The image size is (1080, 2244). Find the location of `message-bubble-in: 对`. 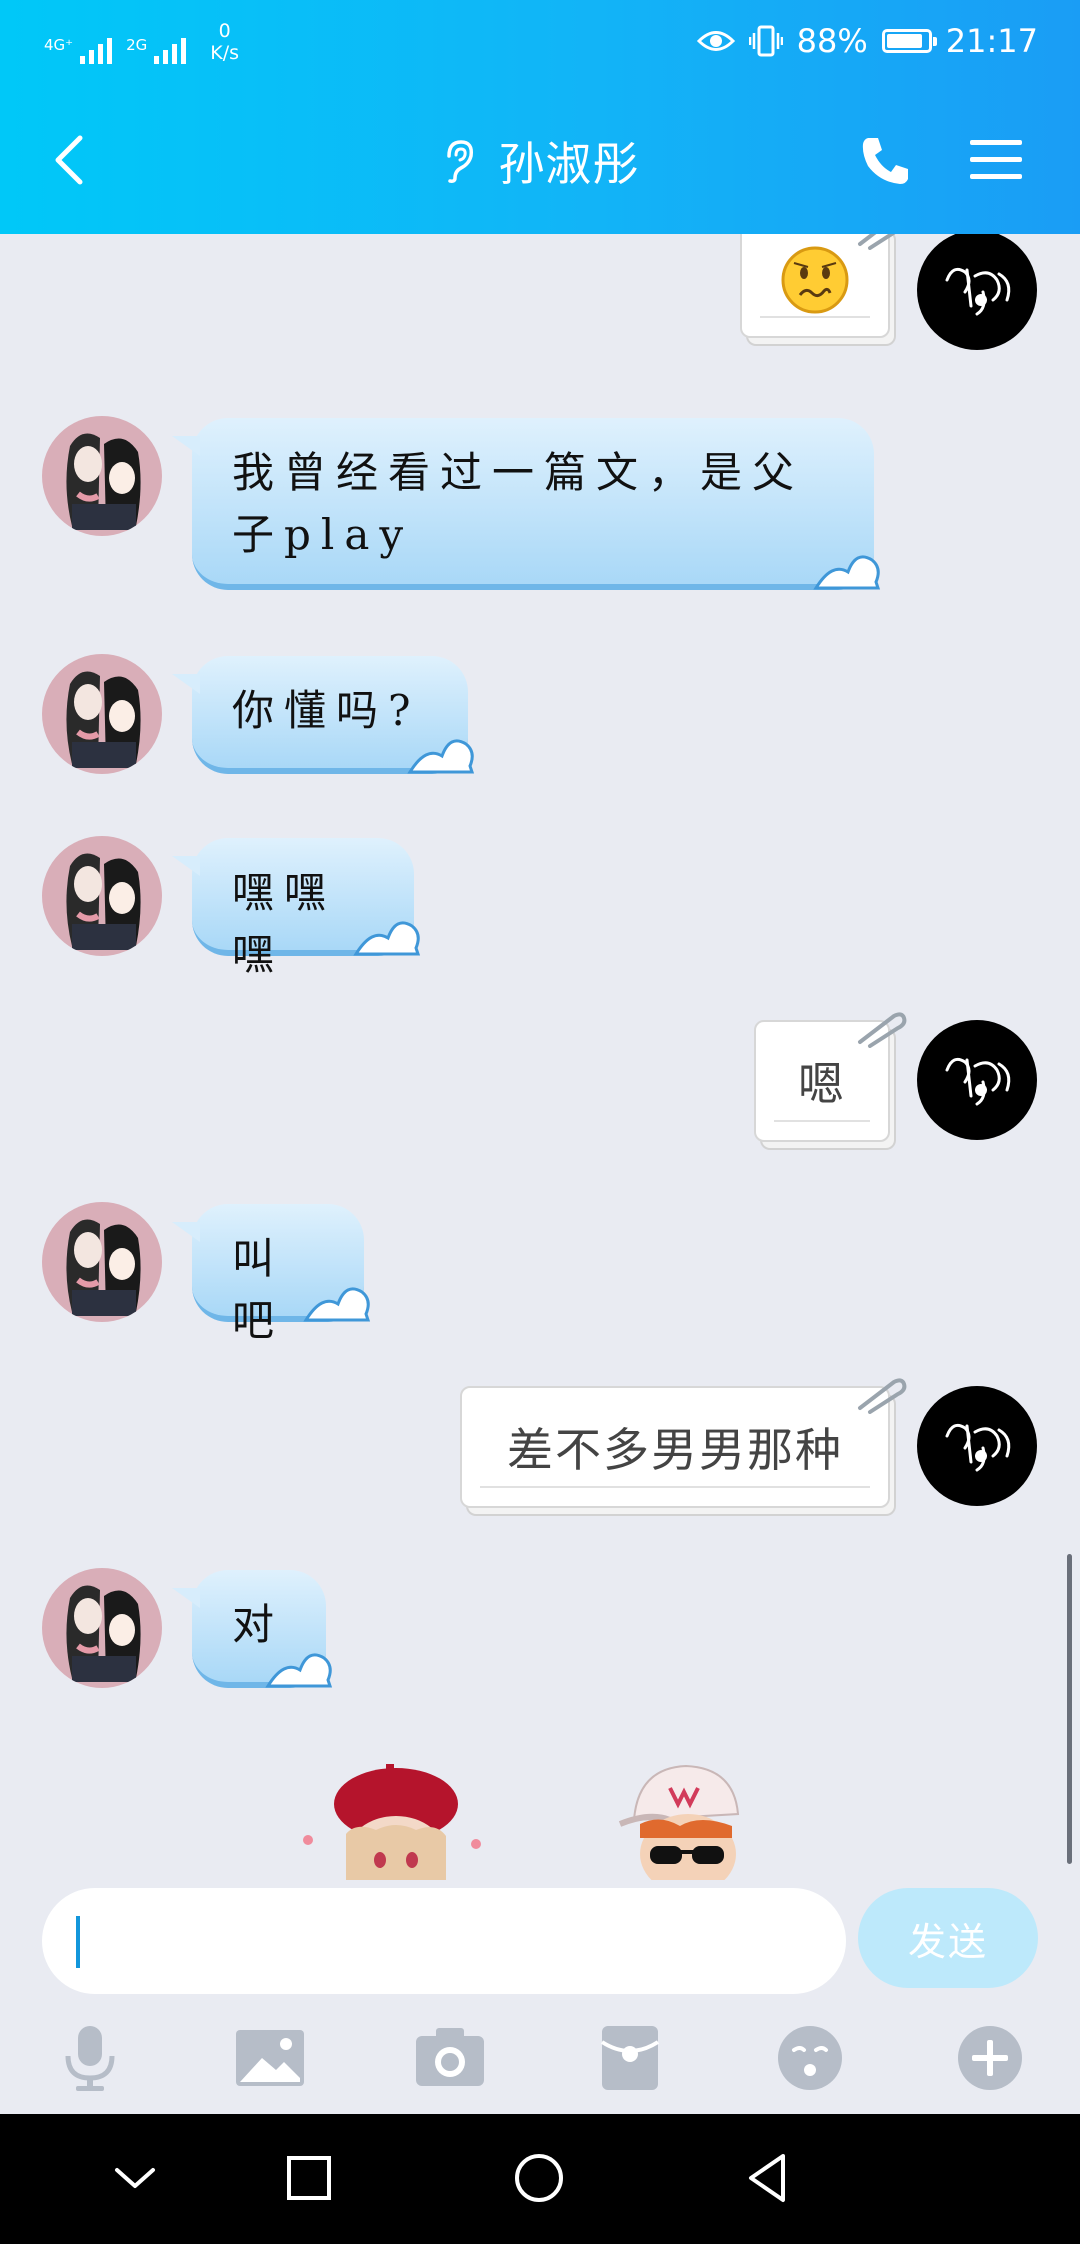

message-bubble-in: 对 is located at coordinates (252, 1629).